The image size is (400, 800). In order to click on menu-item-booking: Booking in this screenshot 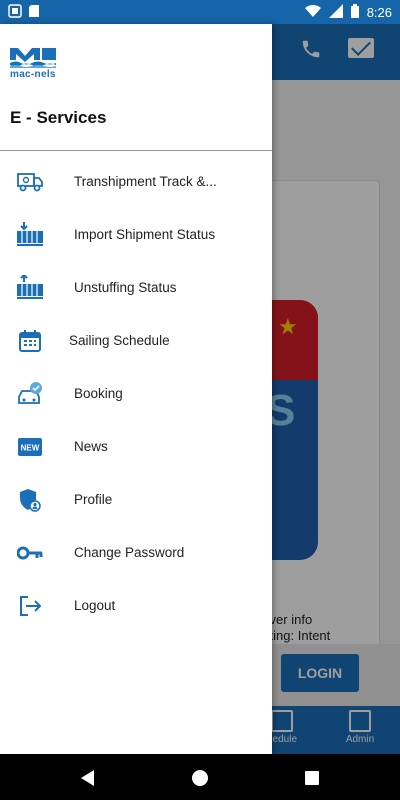, I will do `click(136, 393)`.